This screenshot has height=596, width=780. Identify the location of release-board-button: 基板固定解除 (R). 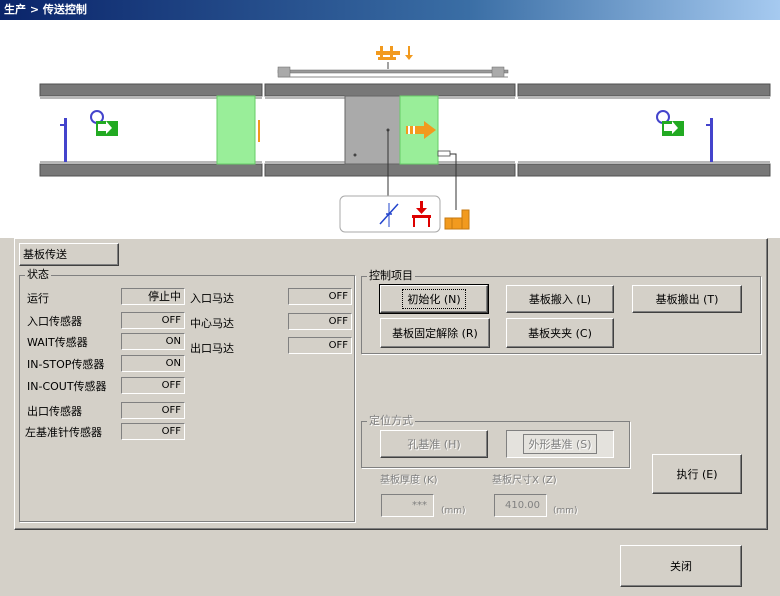
(435, 333).